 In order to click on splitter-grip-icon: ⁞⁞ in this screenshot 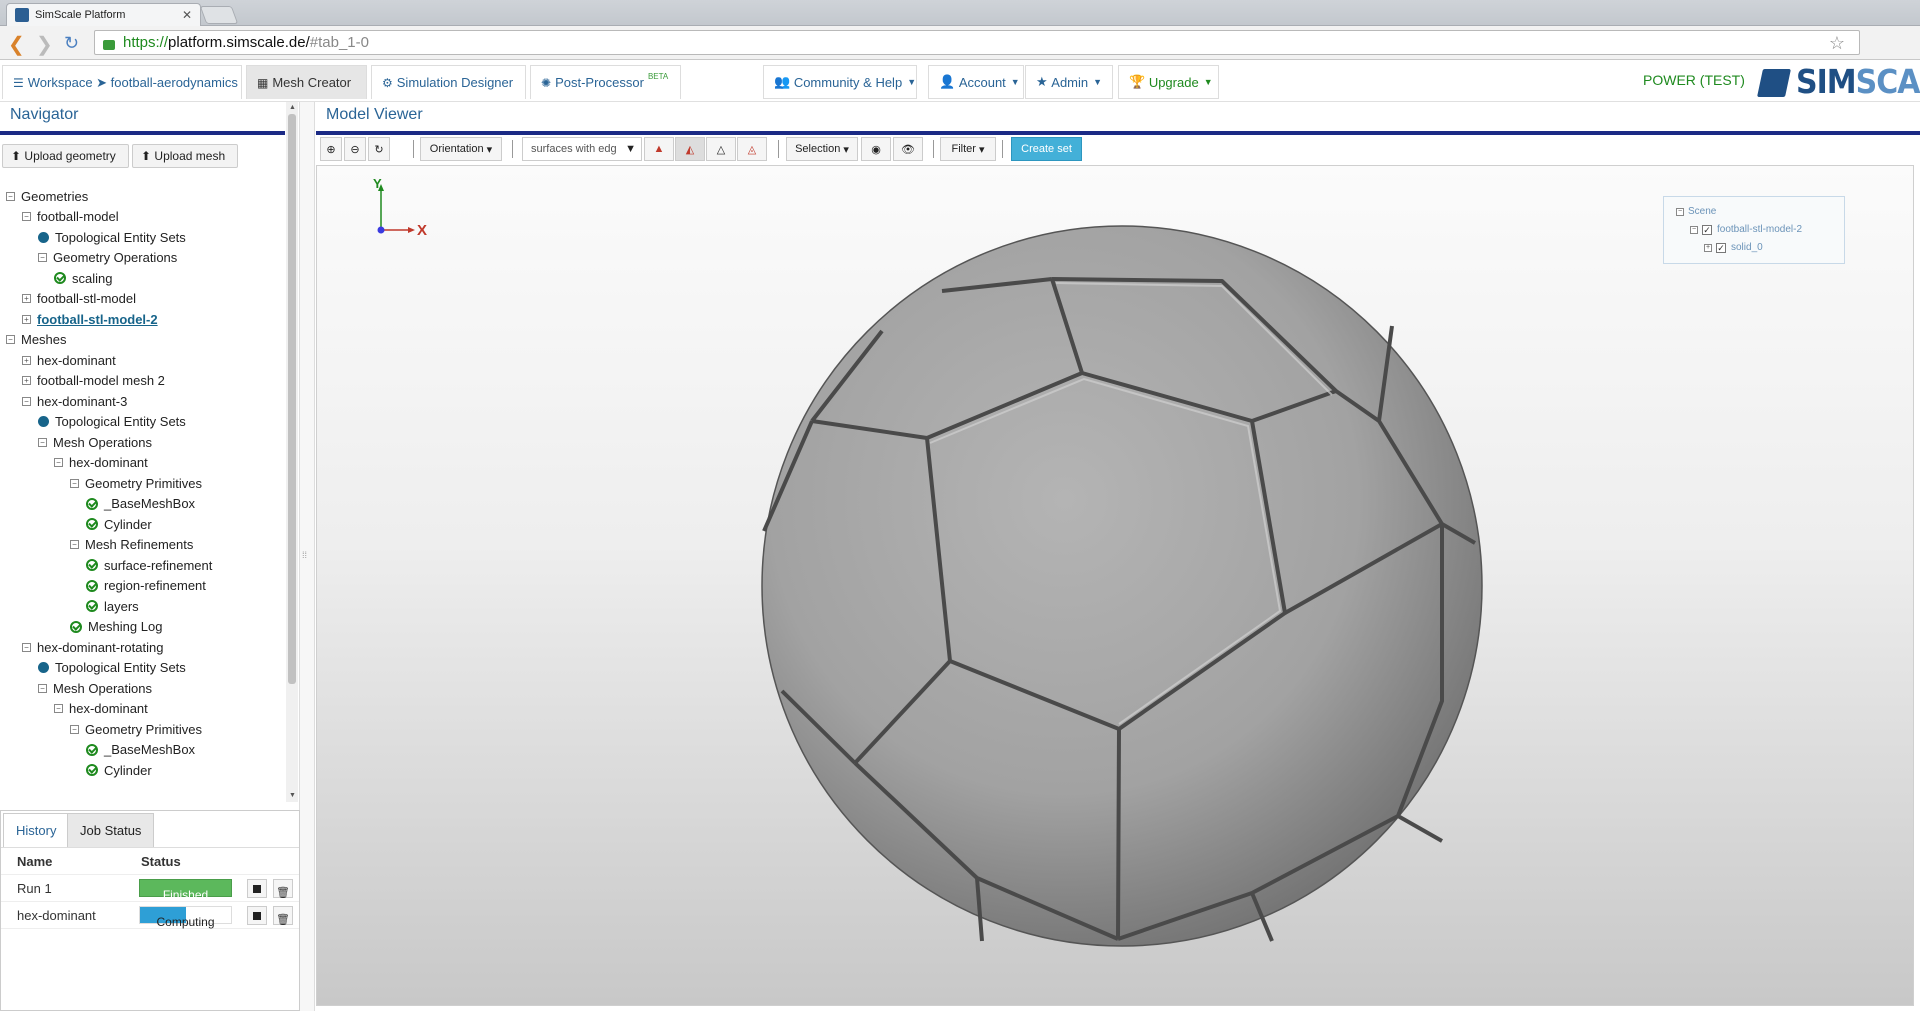, I will do `click(304, 555)`.